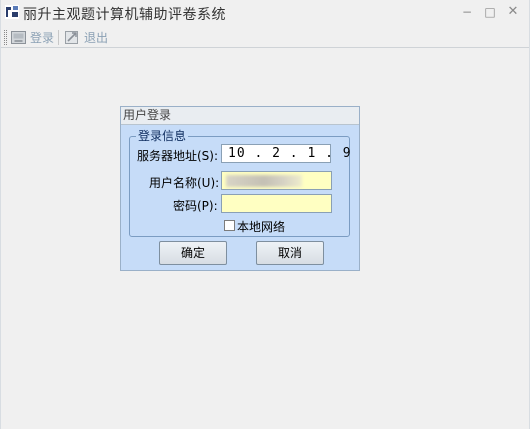 Image resolution: width=530 pixels, height=429 pixels. What do you see at coordinates (184, 183) in the screenshot?
I see `username-label: 用户名称(U):` at bounding box center [184, 183].